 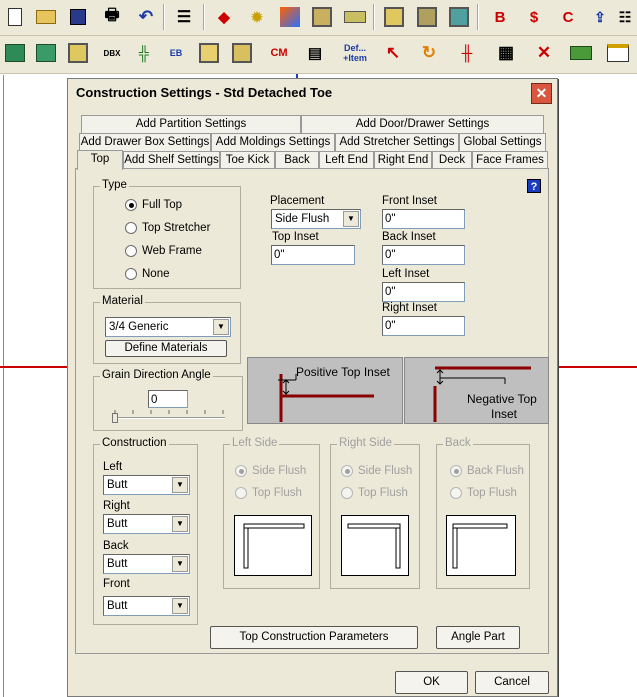 What do you see at coordinates (313, 255) in the screenshot?
I see `top-inset-input: 0"` at bounding box center [313, 255].